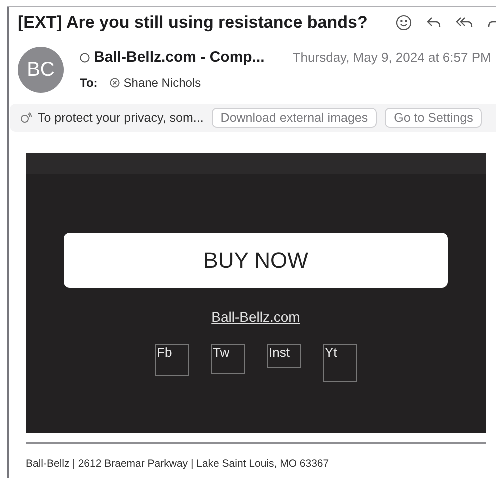  What do you see at coordinates (433, 118) in the screenshot?
I see `banner-button: Go to Settings` at bounding box center [433, 118].